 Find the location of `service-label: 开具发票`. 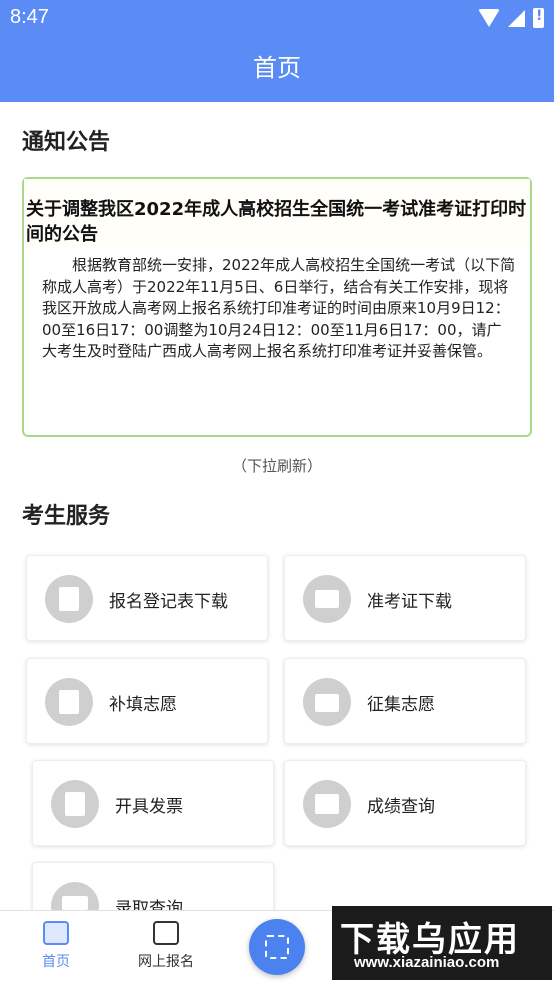

service-label: 开具发票 is located at coordinates (149, 807).